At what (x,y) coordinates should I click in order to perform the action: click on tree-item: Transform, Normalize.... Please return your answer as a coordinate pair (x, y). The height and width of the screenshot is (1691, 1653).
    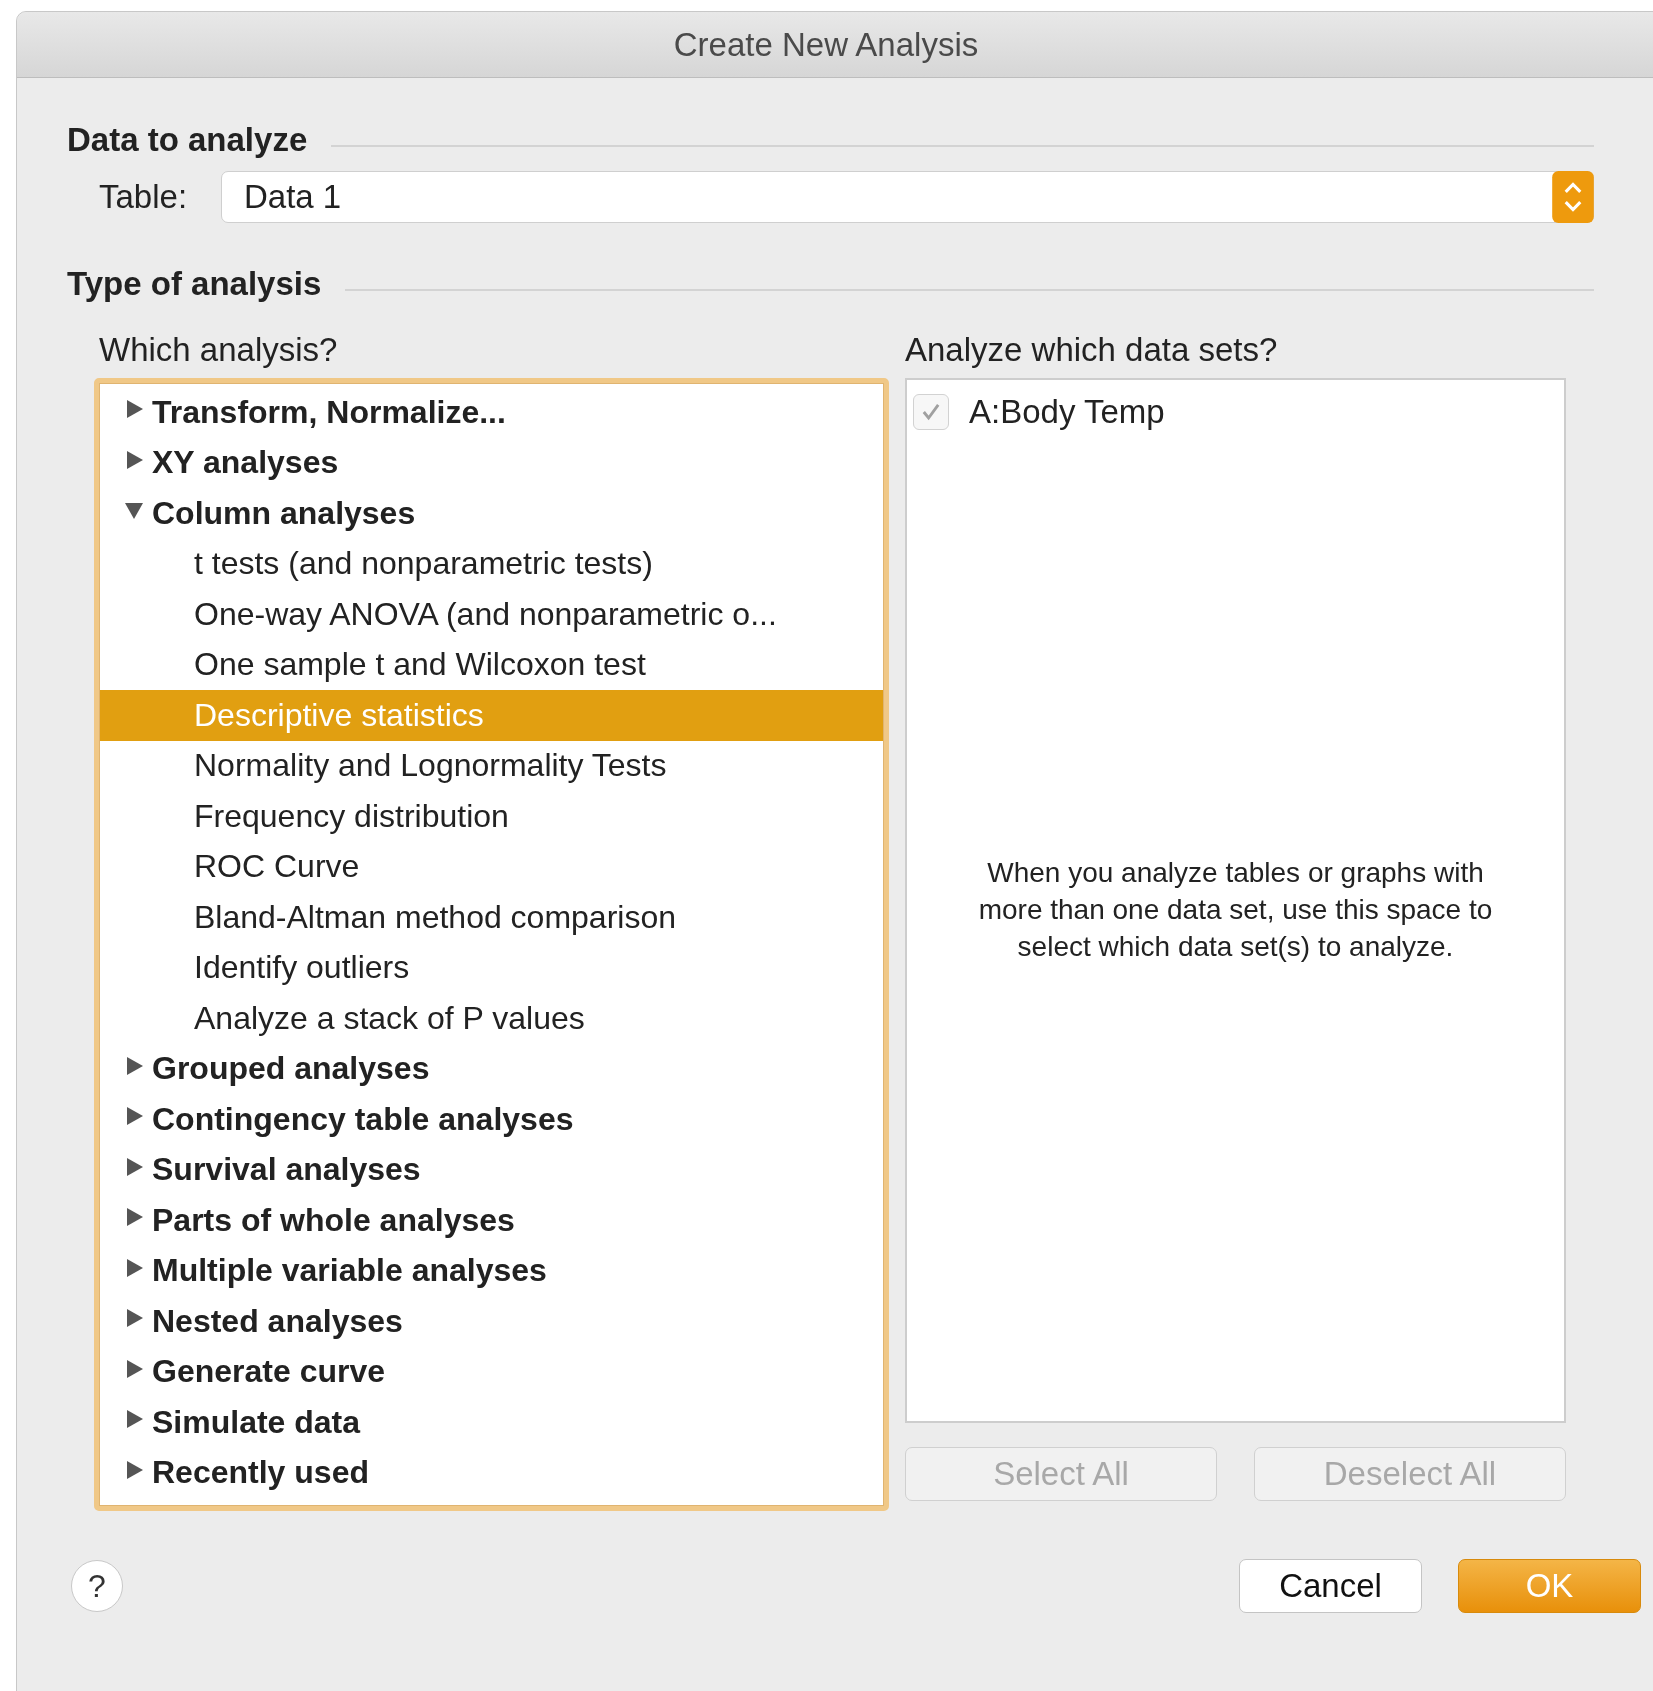
    Looking at the image, I should click on (491, 412).